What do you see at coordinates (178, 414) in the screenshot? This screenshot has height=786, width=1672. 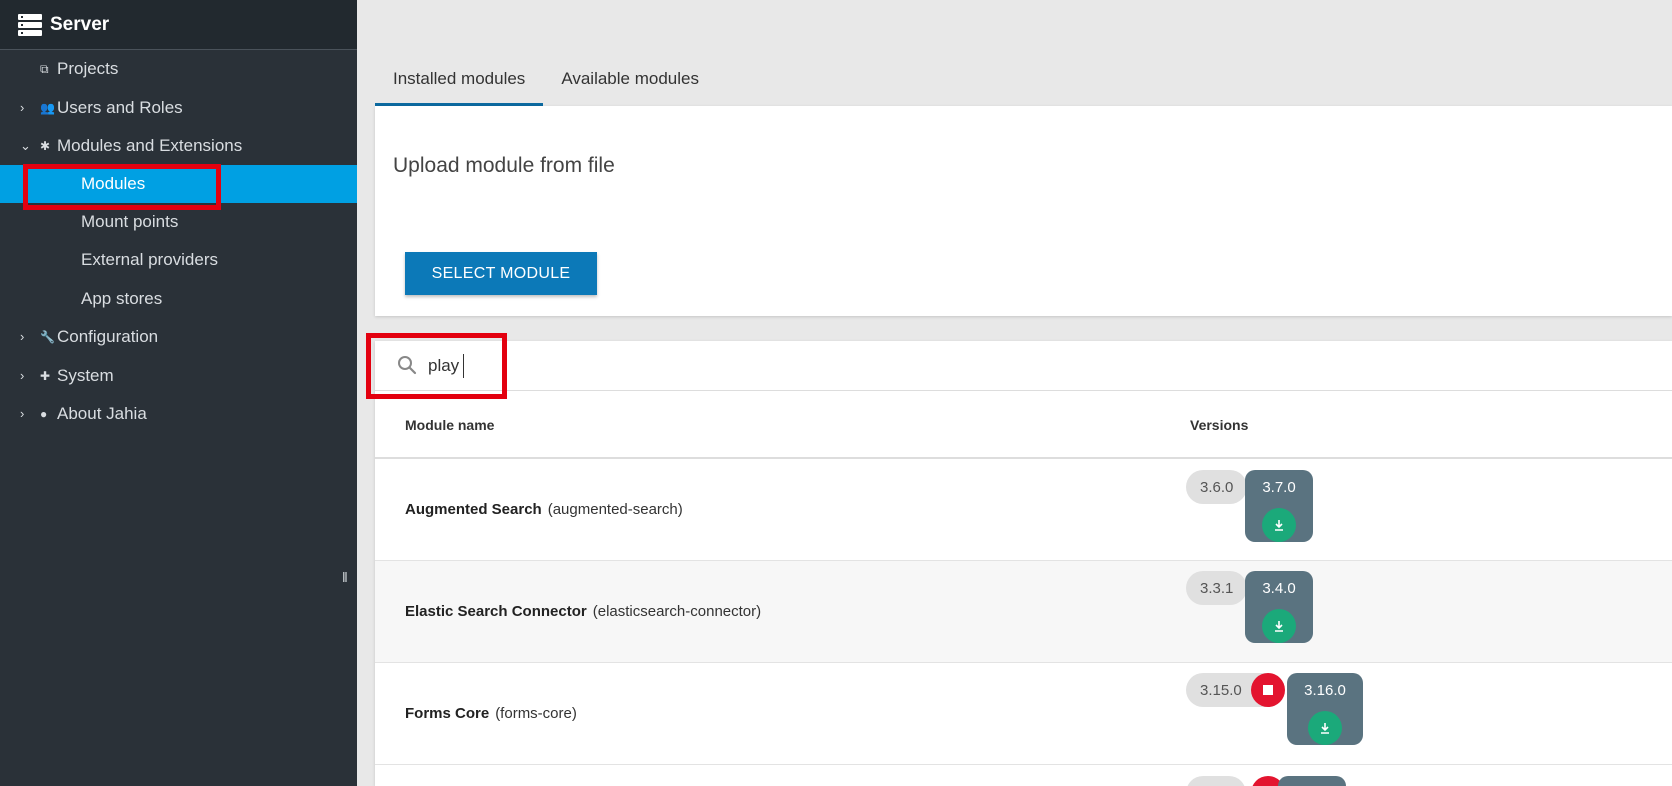 I see `sidebar-item-about-jahia: › ● About Jahia` at bounding box center [178, 414].